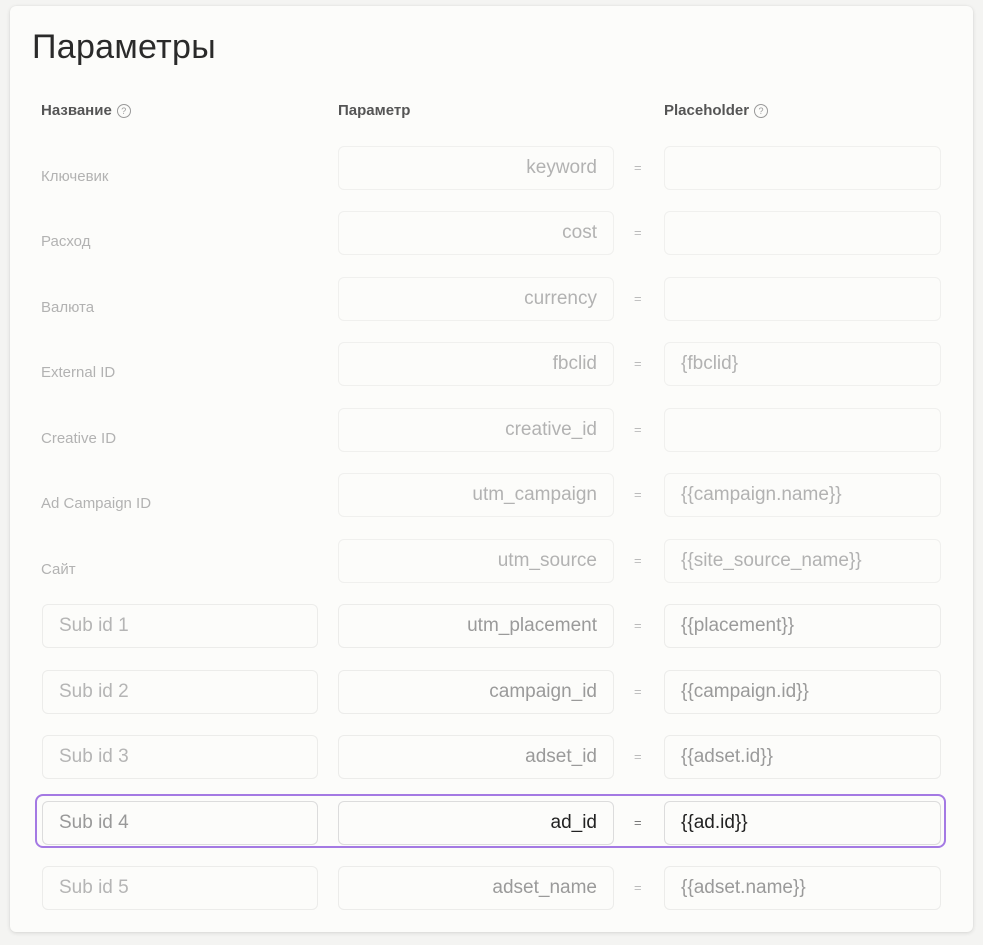 Image resolution: width=983 pixels, height=945 pixels. I want to click on column-header-param: Параметр, so click(374, 110).